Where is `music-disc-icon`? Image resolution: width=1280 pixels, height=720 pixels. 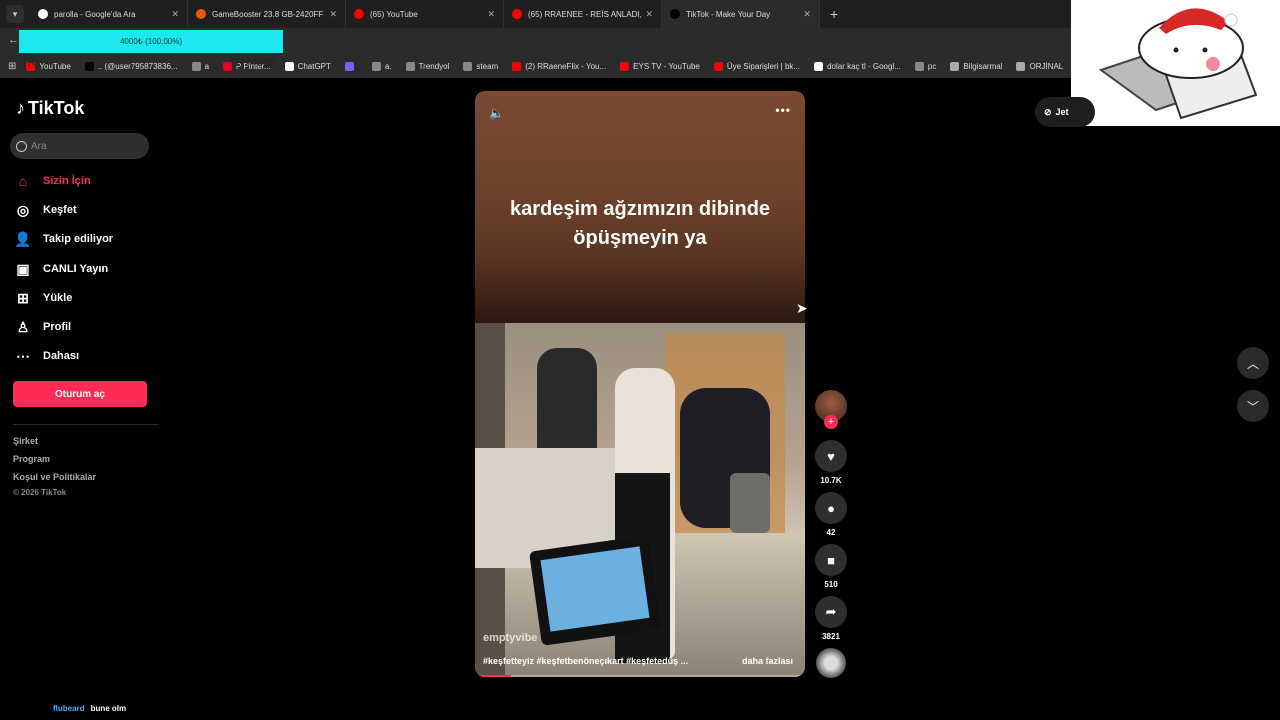 music-disc-icon is located at coordinates (831, 663).